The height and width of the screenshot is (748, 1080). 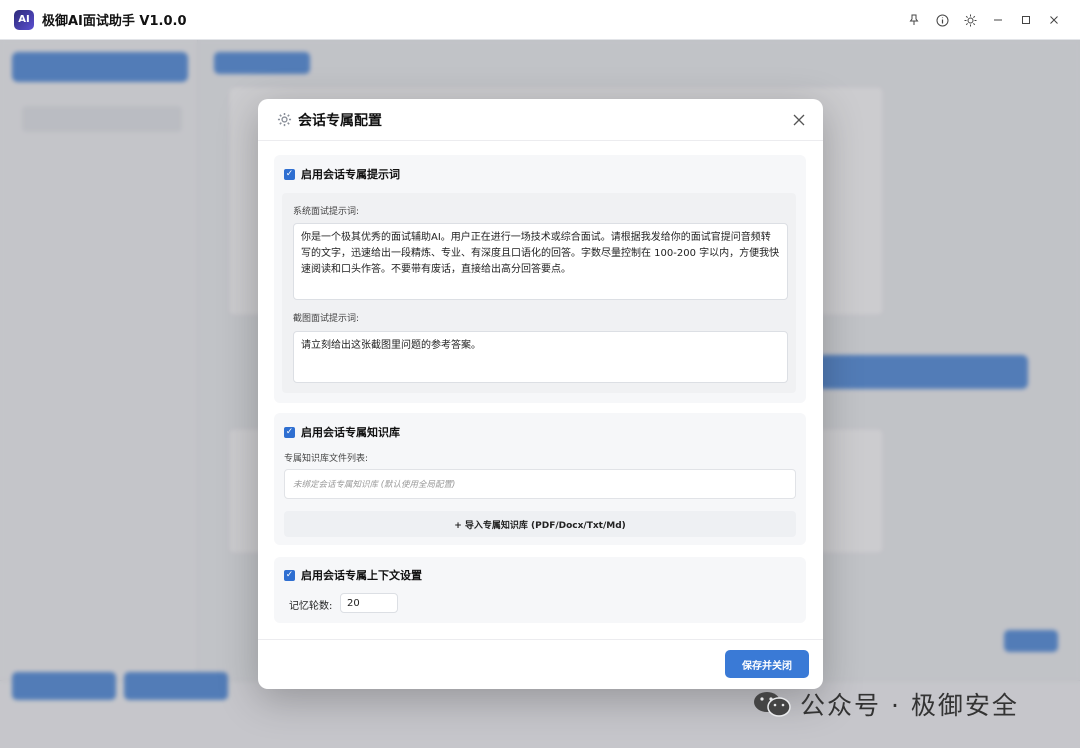 What do you see at coordinates (540, 120) in the screenshot?
I see `dialog-header: 会话专属配置` at bounding box center [540, 120].